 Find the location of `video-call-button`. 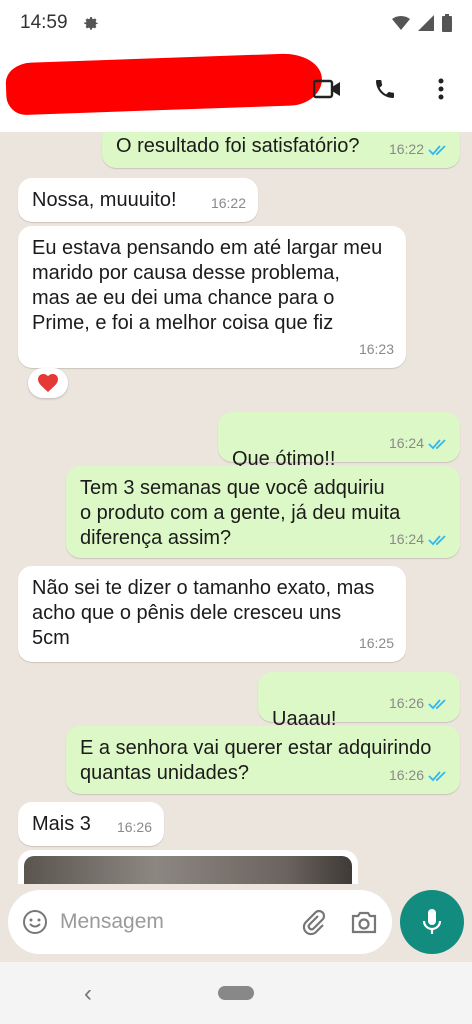

video-call-button is located at coordinates (327, 89).